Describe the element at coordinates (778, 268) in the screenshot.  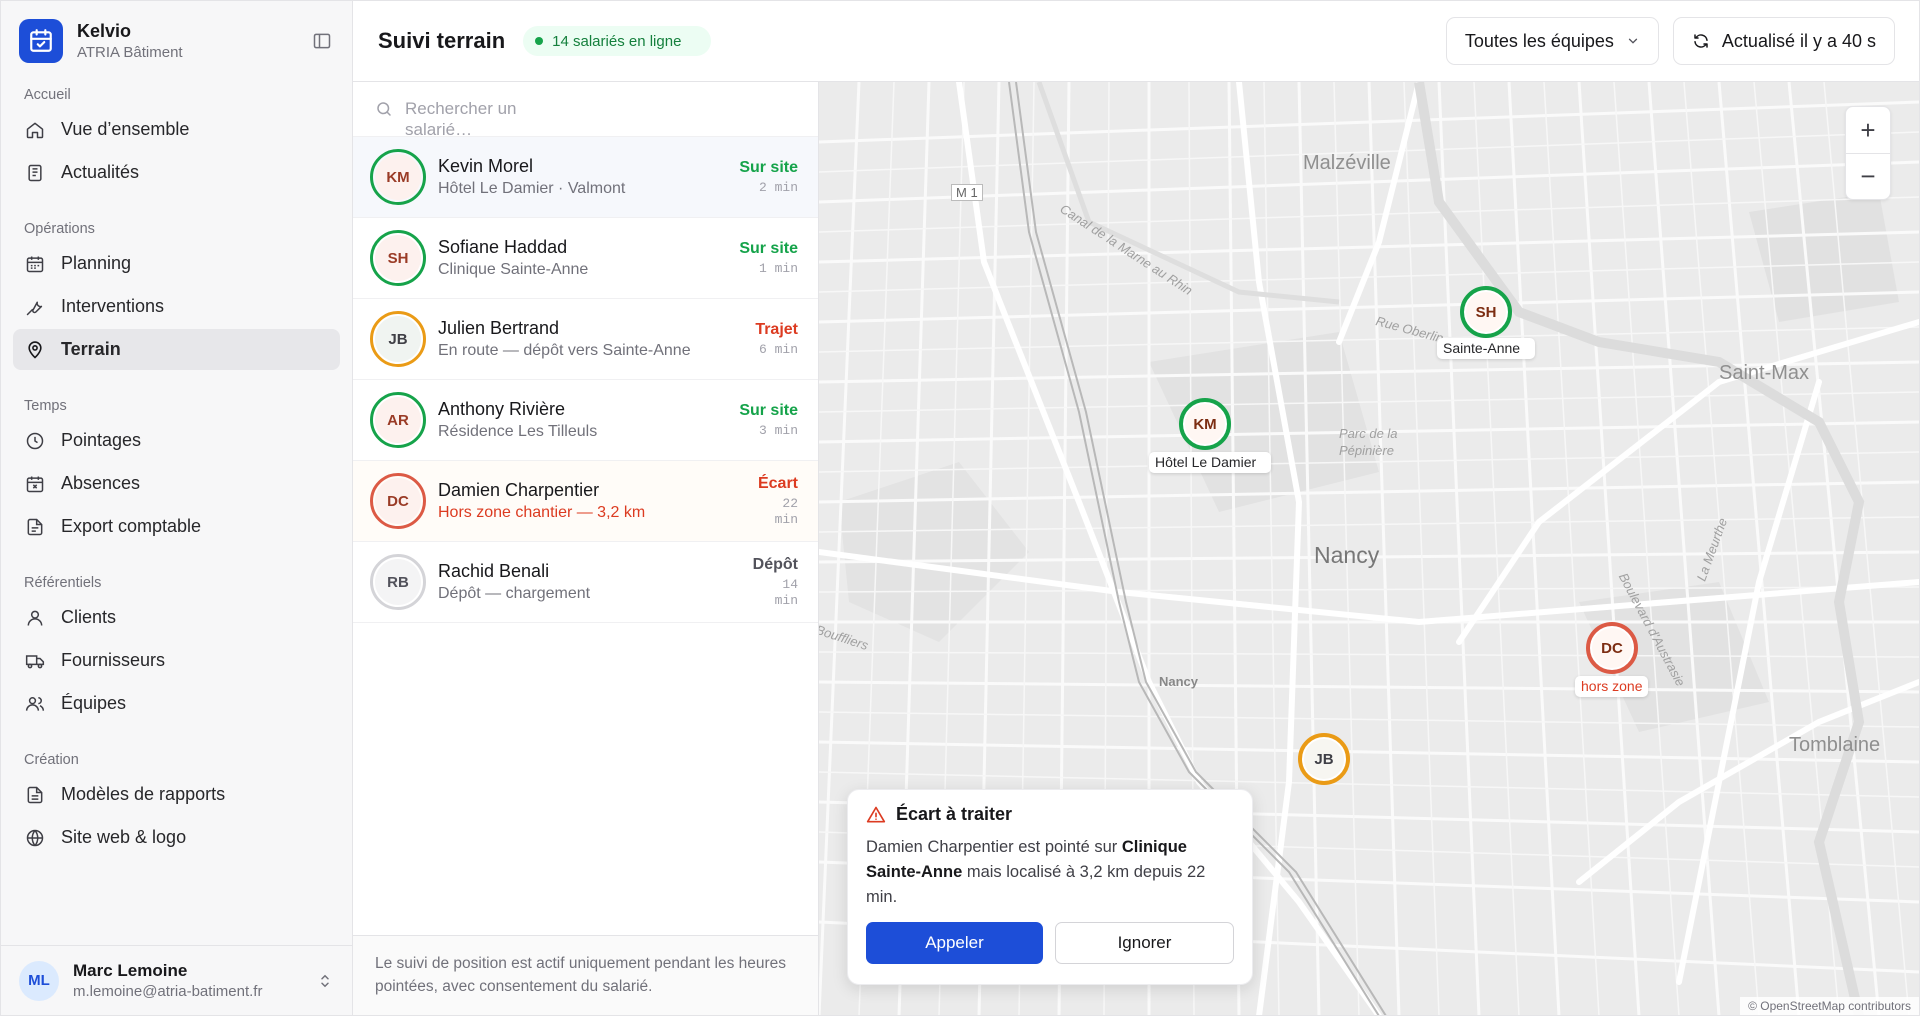
I see `status-time: 1 min` at that location.